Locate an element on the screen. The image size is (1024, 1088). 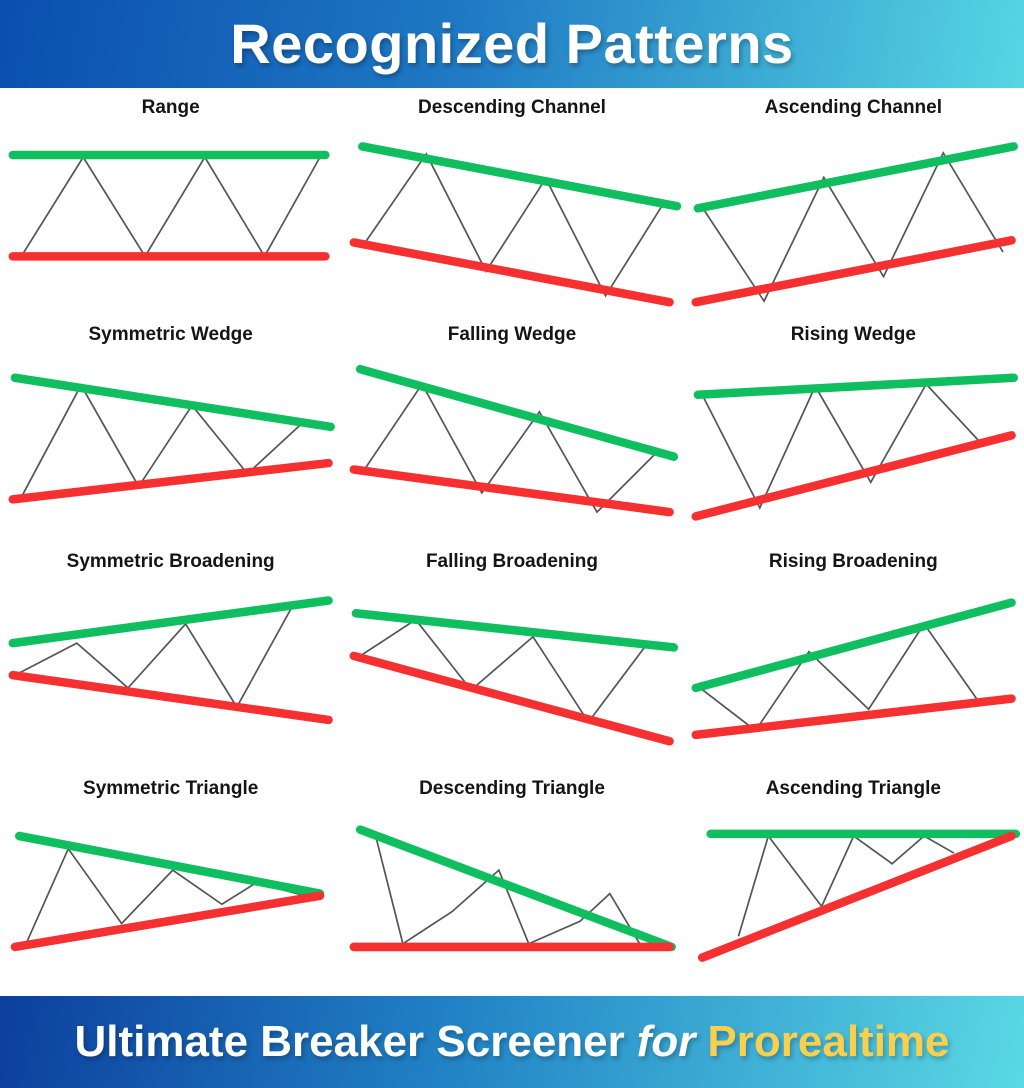
pattern-cell-range: Range is located at coordinates (170, 201).